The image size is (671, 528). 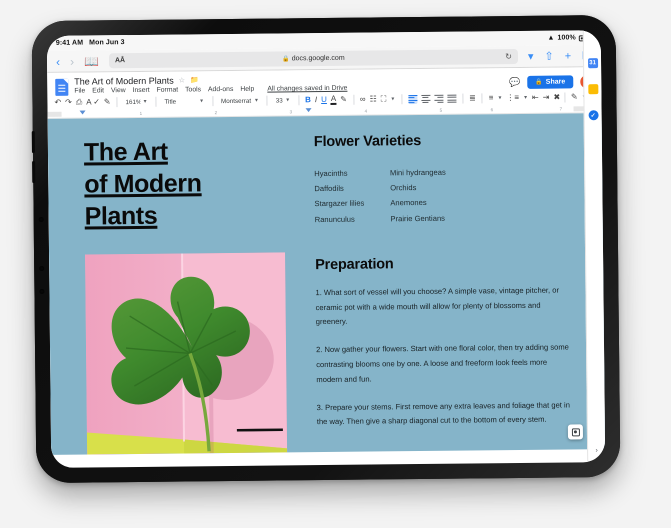 What do you see at coordinates (307, 89) in the screenshot?
I see `save-state-label: All changes saved in Drive` at bounding box center [307, 89].